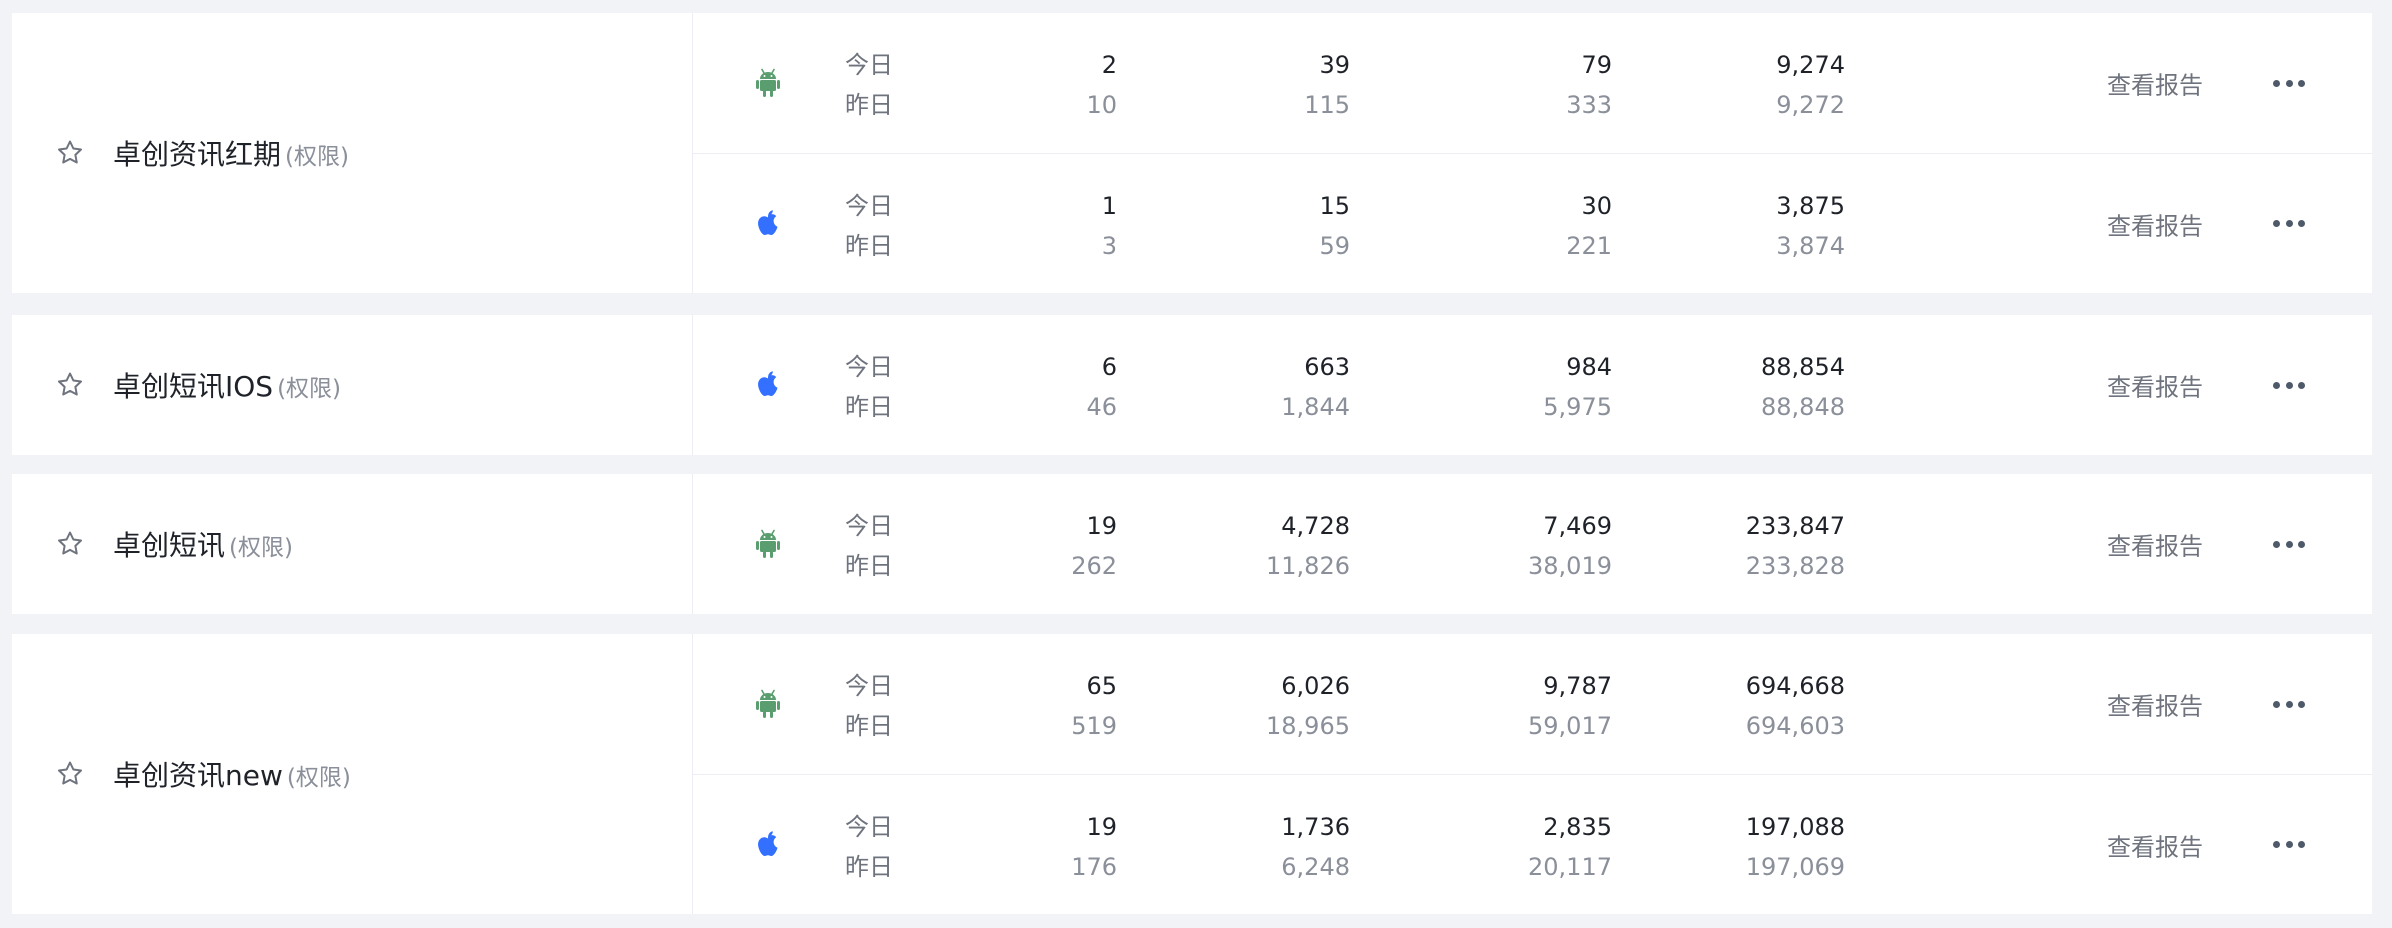 This screenshot has height=928, width=2392. I want to click on app-name: 卓创资讯new, so click(198, 774).